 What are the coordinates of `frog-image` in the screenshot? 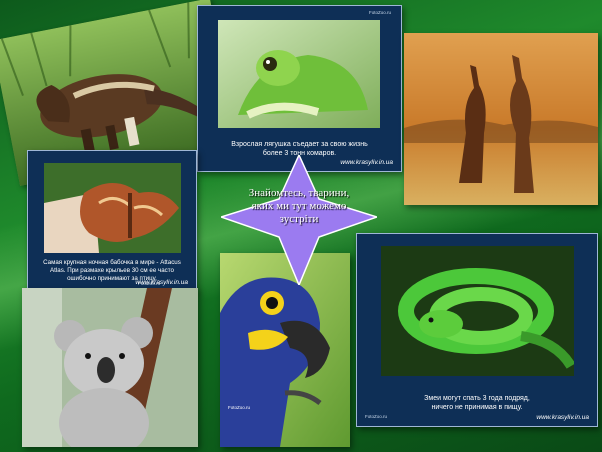 It's located at (299, 74).